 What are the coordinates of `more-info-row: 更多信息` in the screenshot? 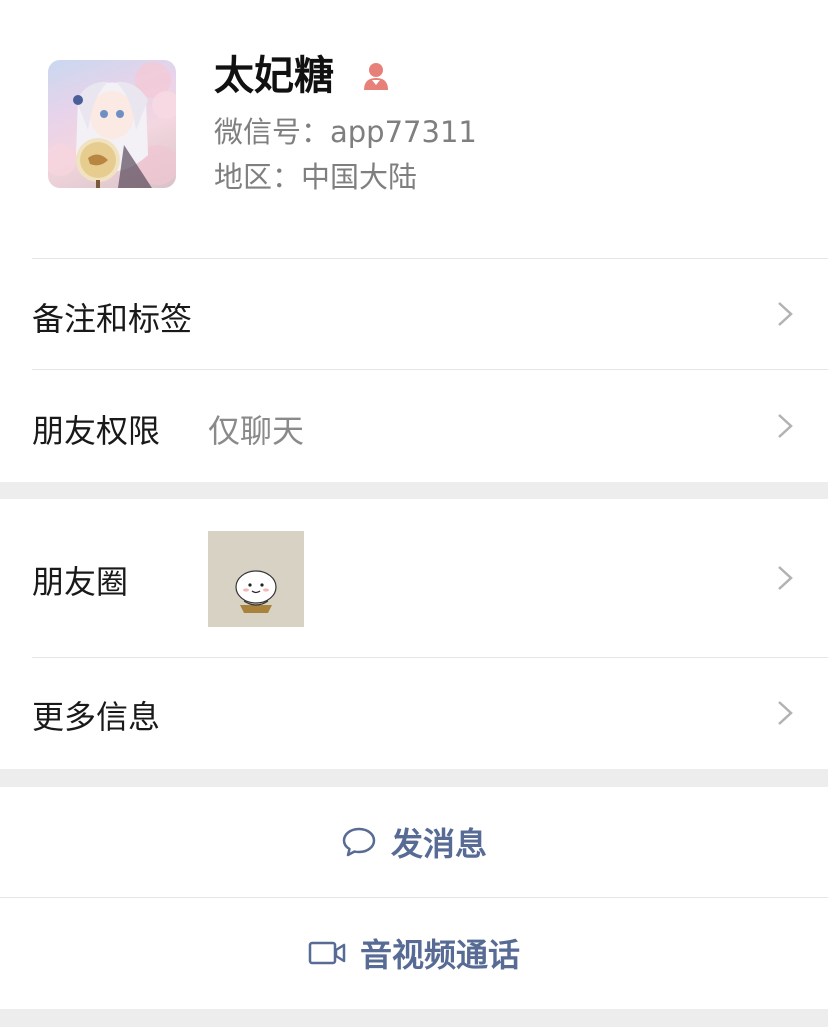 It's located at (414, 713).